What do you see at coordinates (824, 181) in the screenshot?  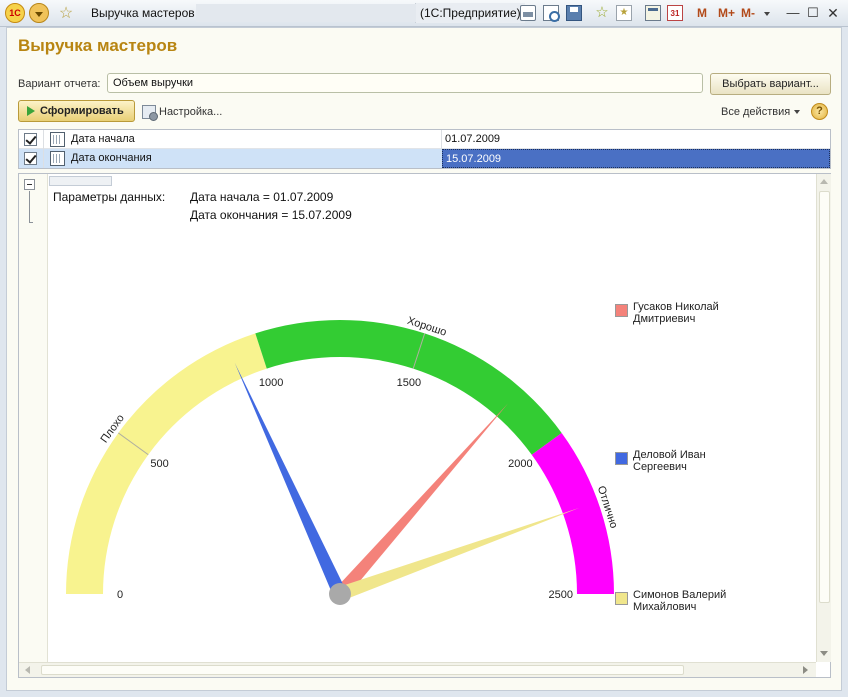 I see `scroll-up-icon` at bounding box center [824, 181].